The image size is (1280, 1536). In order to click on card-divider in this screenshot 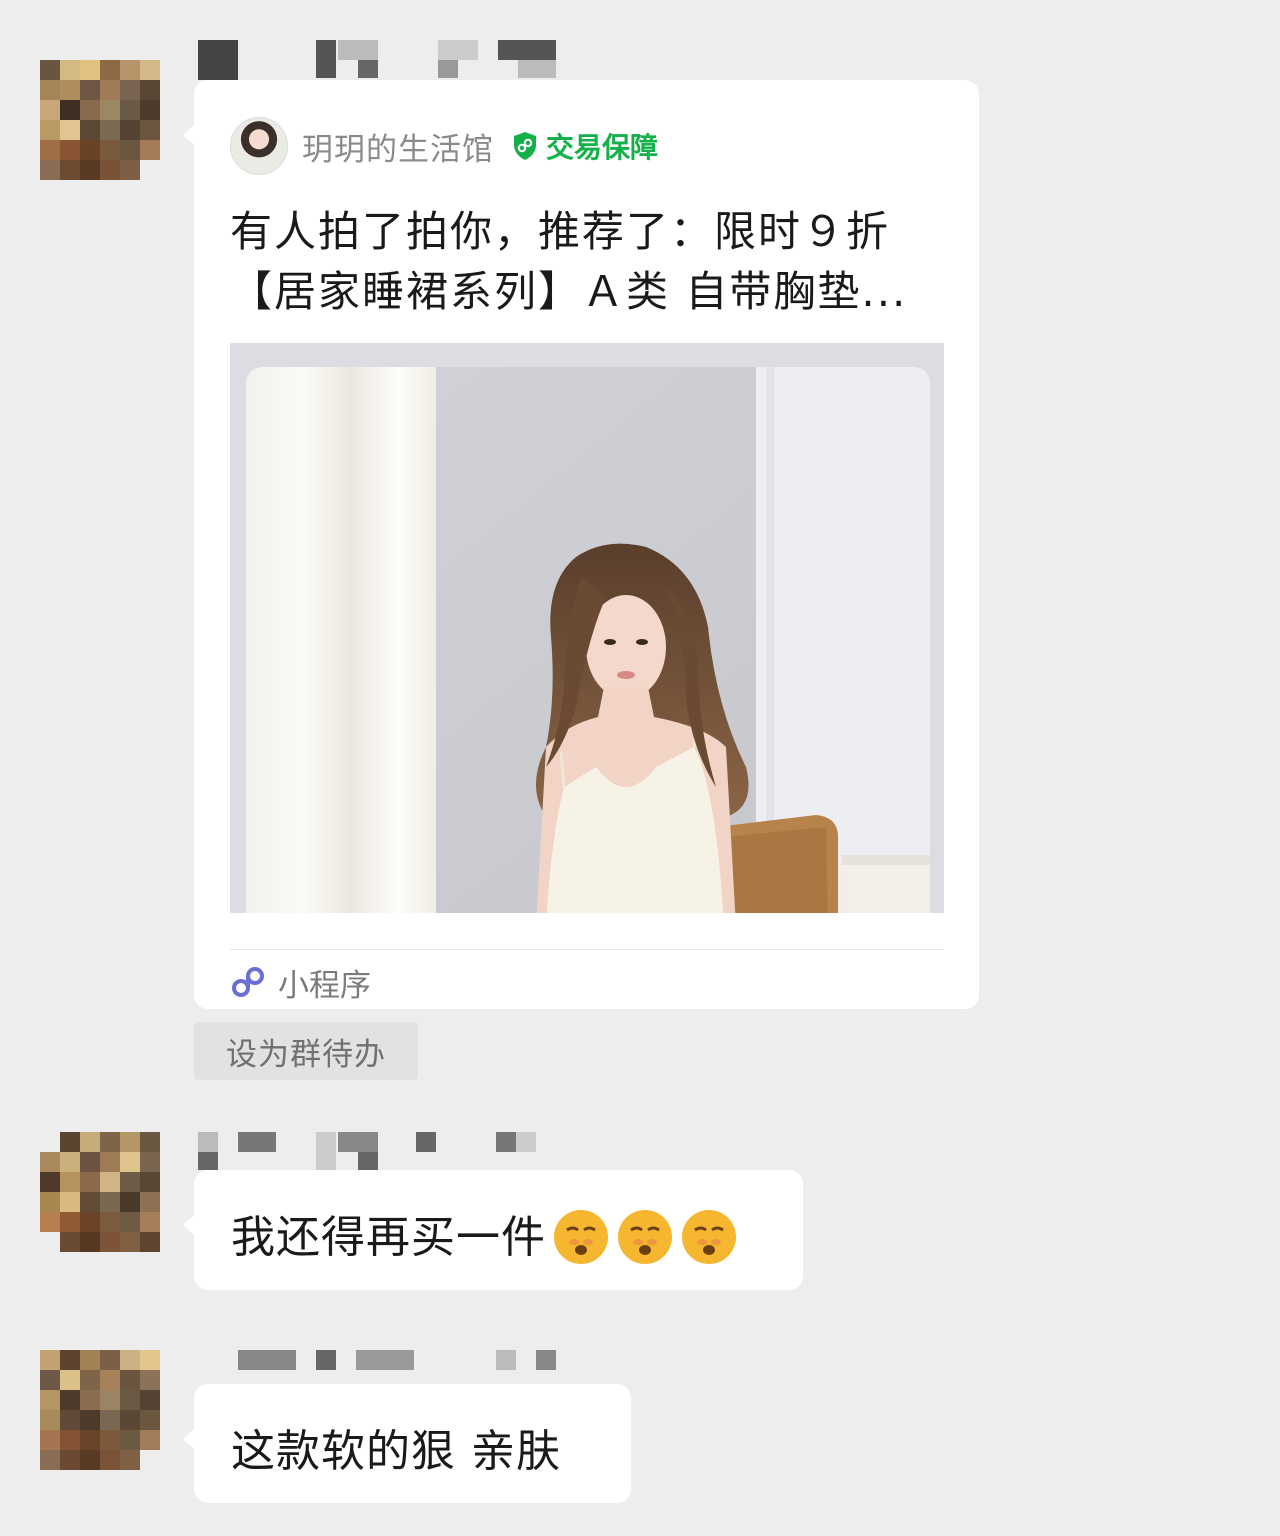, I will do `click(587, 949)`.